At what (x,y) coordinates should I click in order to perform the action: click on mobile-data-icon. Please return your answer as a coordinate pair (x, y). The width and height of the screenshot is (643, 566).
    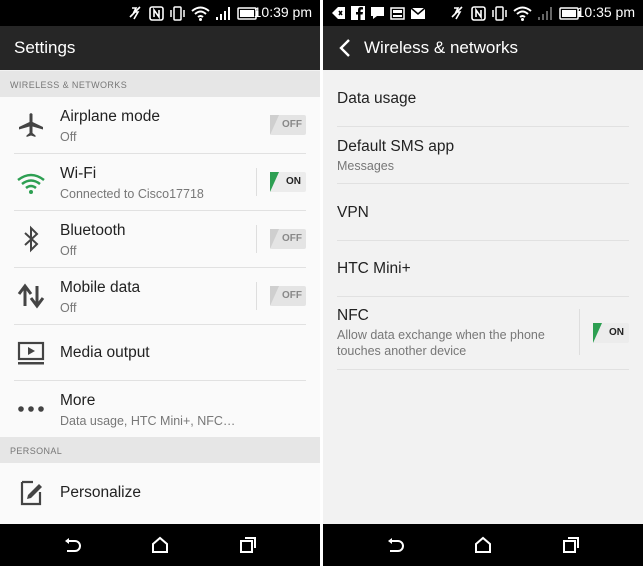
    Looking at the image, I should click on (31, 296).